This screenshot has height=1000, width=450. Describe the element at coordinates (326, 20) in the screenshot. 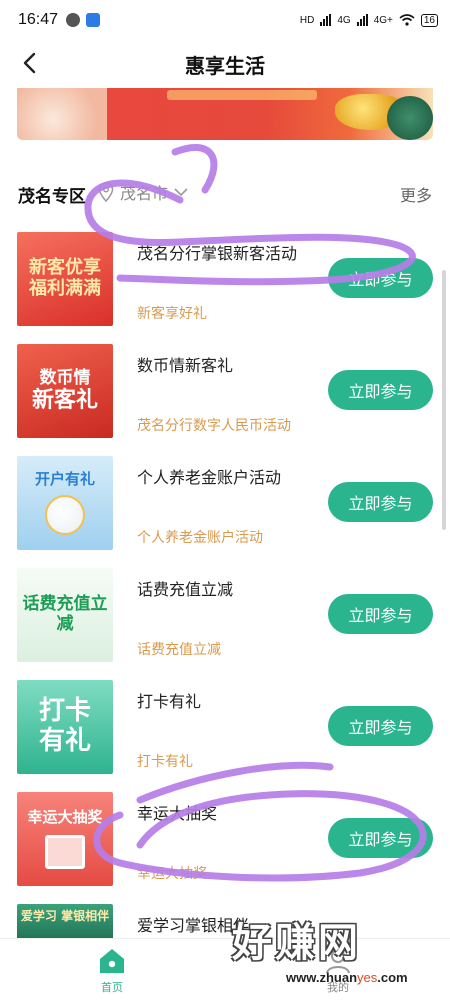

I see `signal-icon` at that location.